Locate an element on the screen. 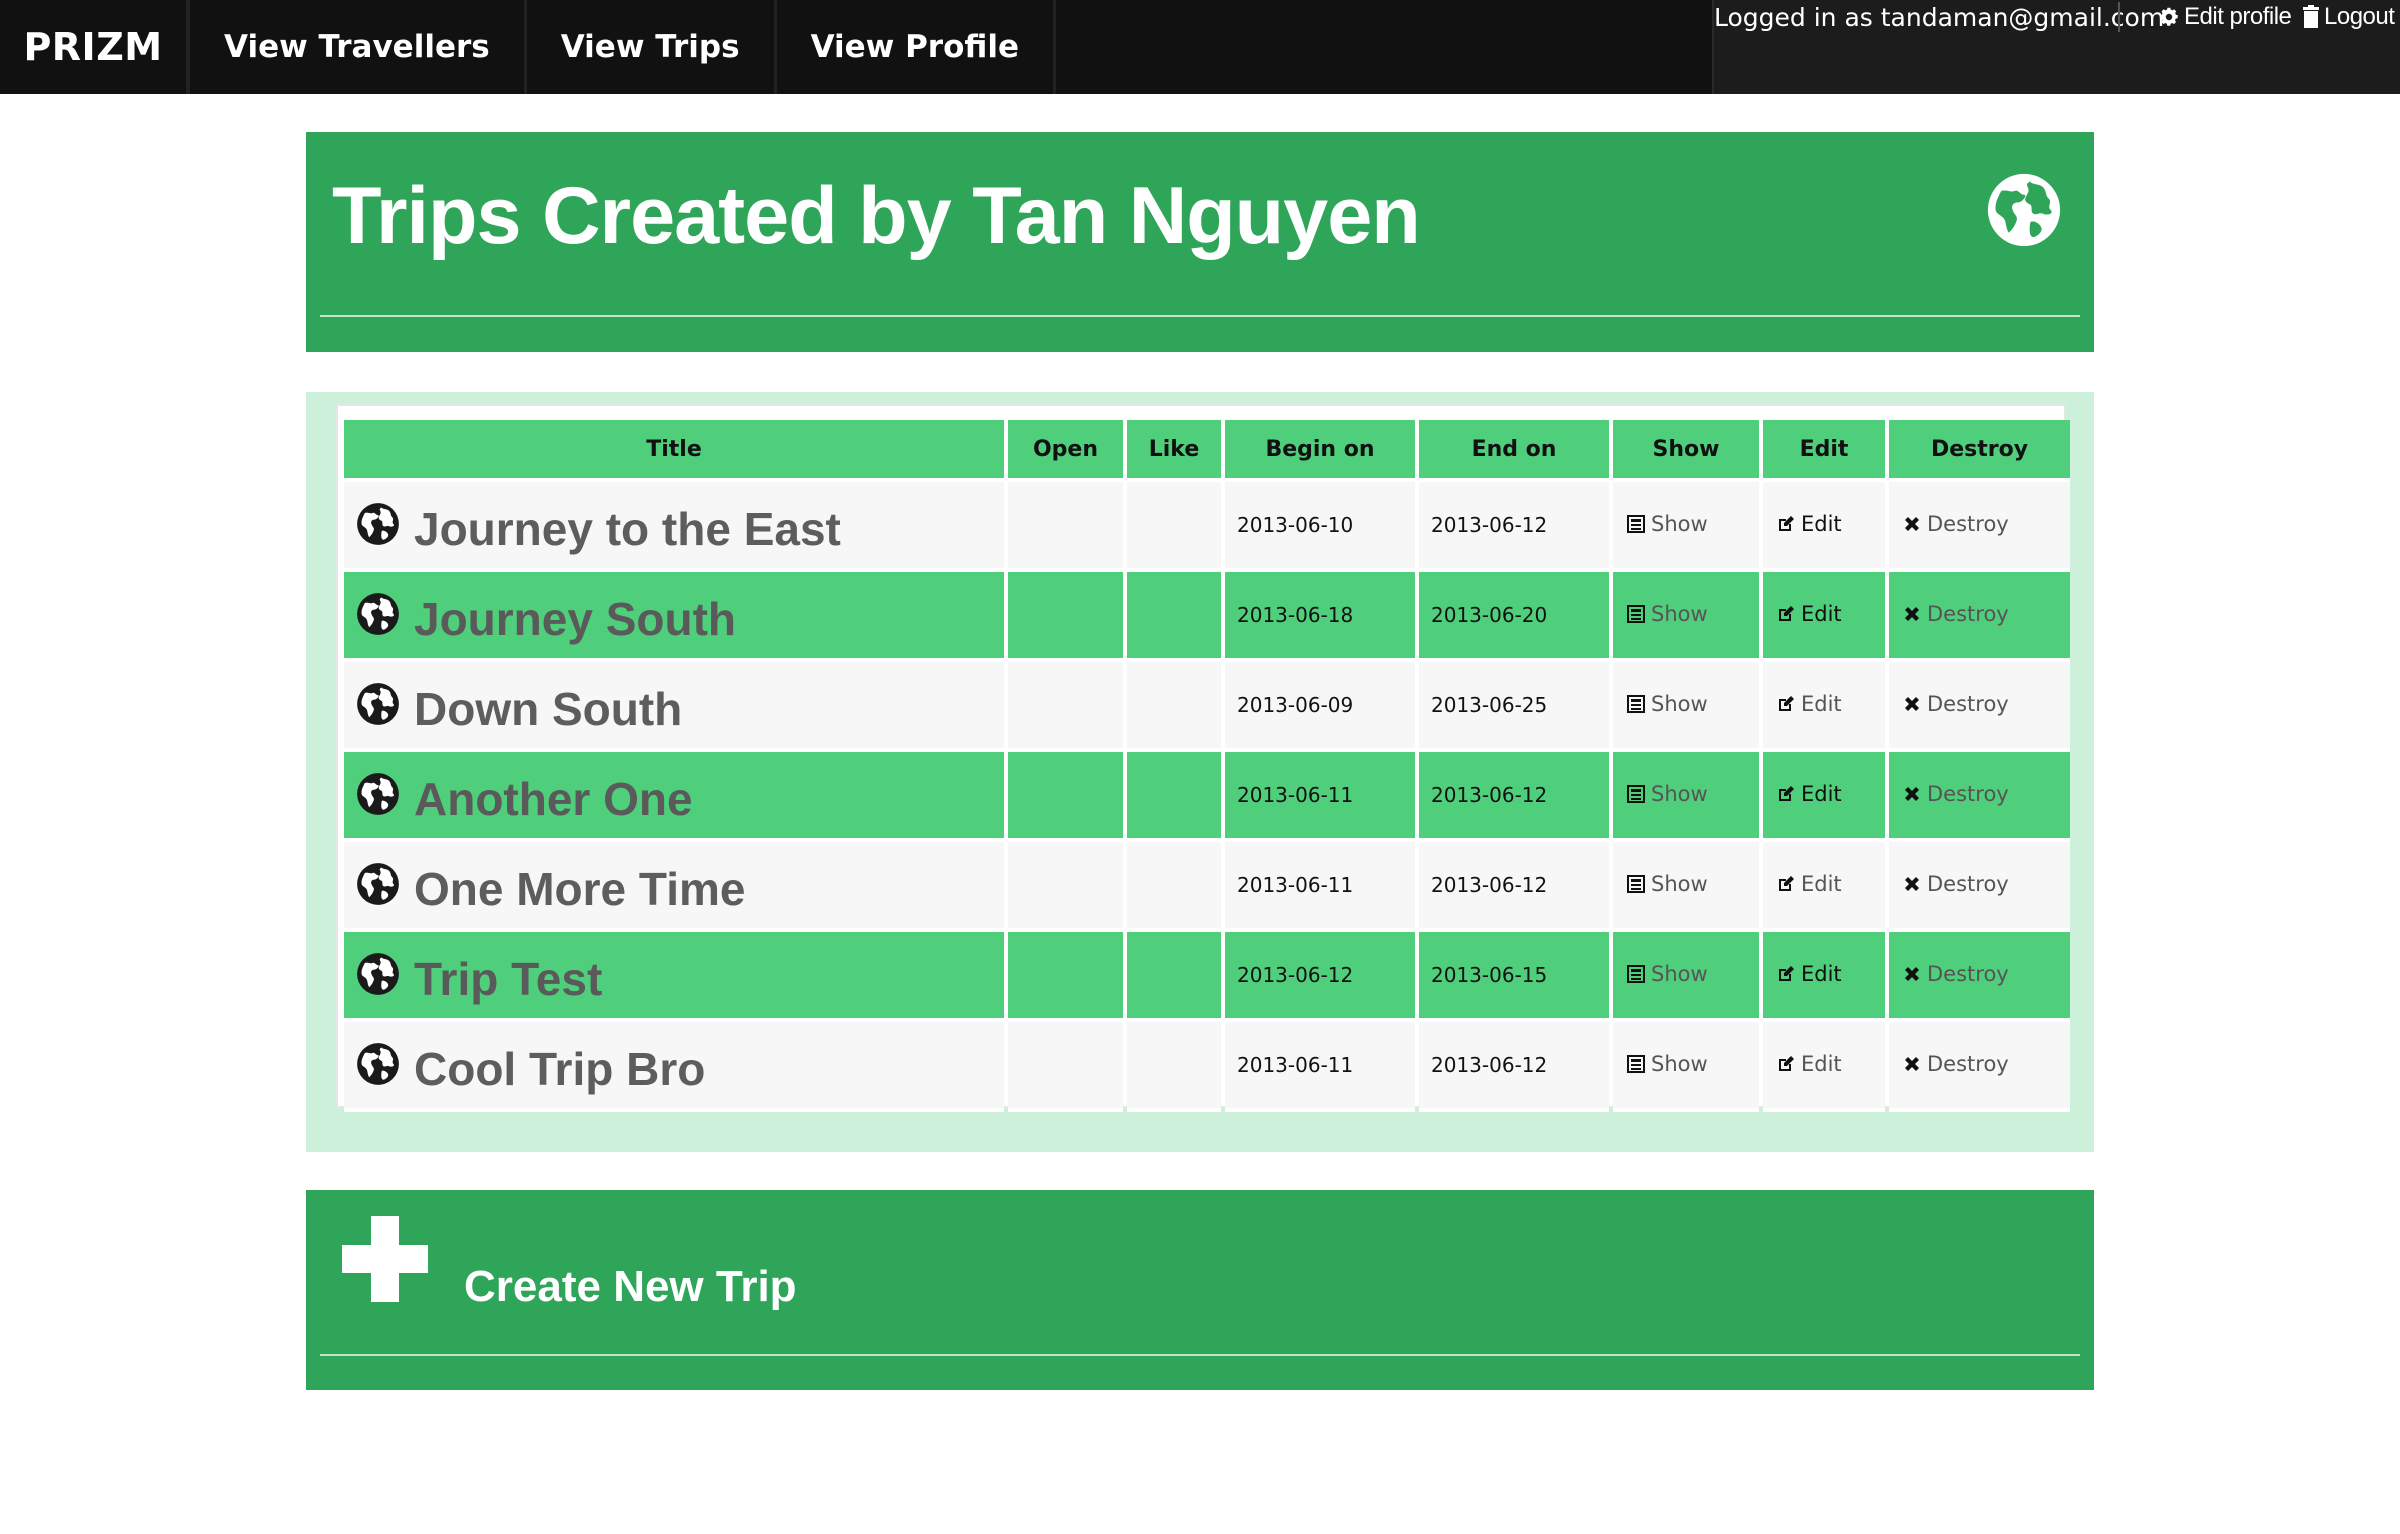  edit-profile-link: Edit profile is located at coordinates (2225, 17).